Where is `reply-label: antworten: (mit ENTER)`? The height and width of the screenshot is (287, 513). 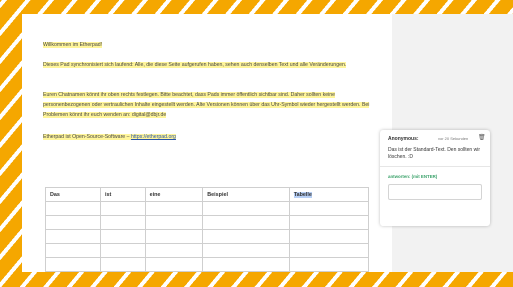
reply-label: antworten: (mit ENTER) is located at coordinates (413, 176).